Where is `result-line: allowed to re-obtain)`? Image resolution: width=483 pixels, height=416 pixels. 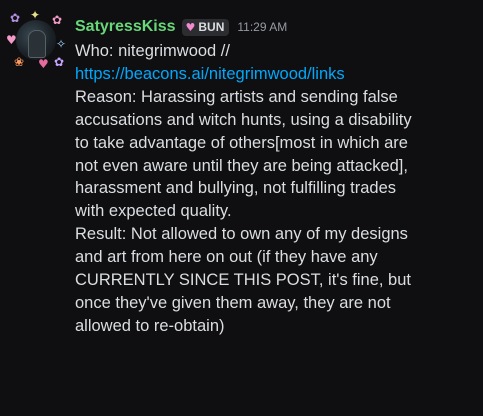
result-line: allowed to re-obtain) is located at coordinates (150, 325).